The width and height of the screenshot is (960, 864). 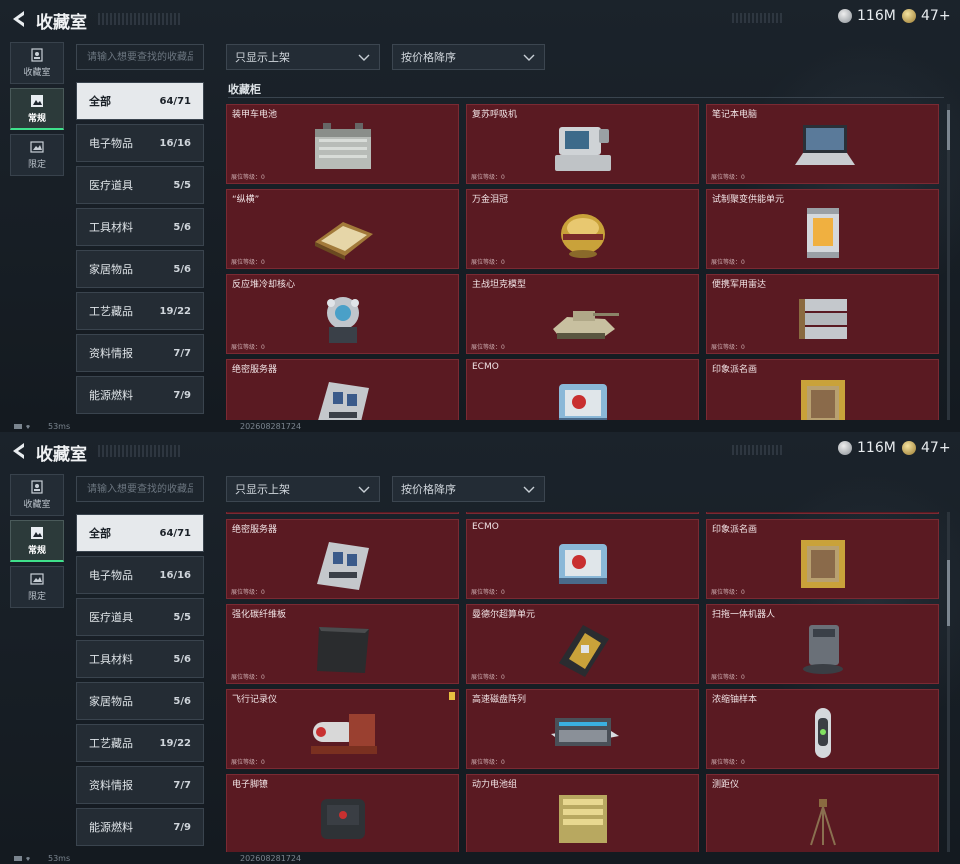 What do you see at coordinates (582, 314) in the screenshot?
I see `collection-item-card: 主战坦克模型 展位等级：0` at bounding box center [582, 314].